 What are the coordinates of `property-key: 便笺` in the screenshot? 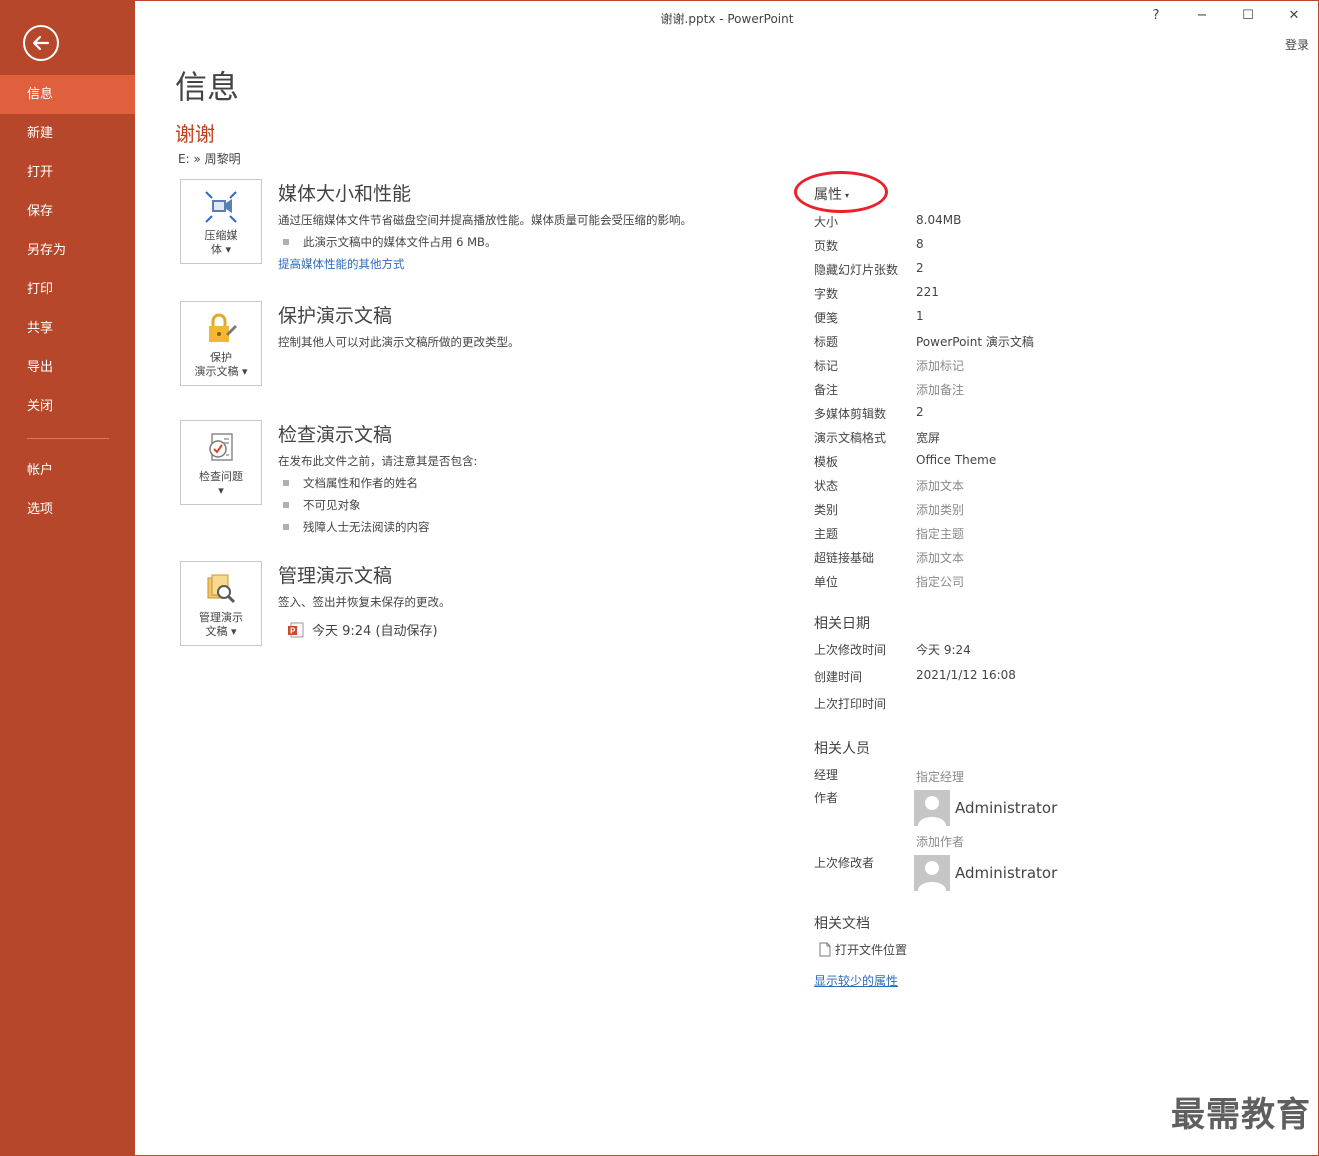 It's located at (826, 318).